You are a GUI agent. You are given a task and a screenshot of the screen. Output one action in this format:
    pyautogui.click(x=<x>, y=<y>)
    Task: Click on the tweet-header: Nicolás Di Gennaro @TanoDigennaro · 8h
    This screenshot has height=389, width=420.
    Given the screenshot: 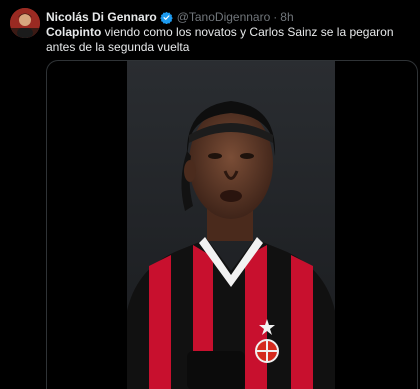 What is the action you would take?
    pyautogui.click(x=170, y=17)
    